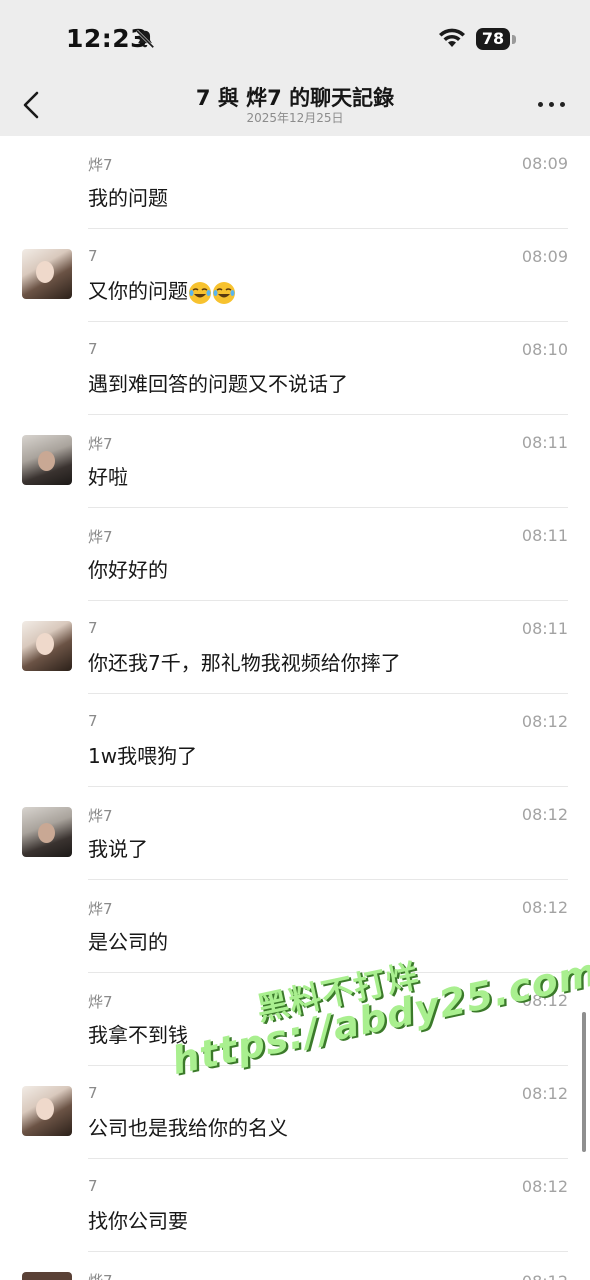  I want to click on message-text: 是公司的, so click(128, 942).